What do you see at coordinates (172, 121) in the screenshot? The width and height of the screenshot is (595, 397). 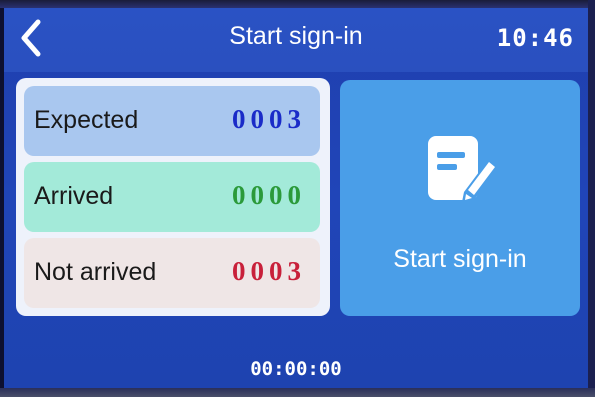 I see `stat-row-expected: Expected 0003` at bounding box center [172, 121].